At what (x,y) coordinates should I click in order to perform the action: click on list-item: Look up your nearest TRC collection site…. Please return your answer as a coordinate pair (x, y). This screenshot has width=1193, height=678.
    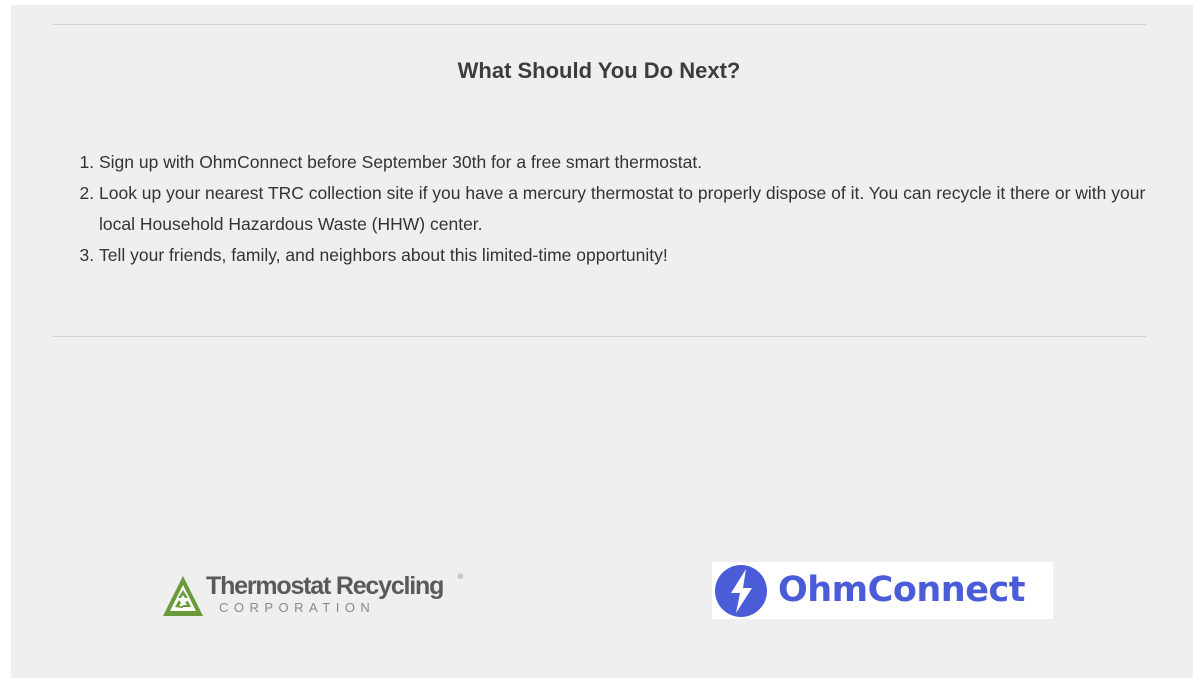
    Looking at the image, I should click on (629, 209).